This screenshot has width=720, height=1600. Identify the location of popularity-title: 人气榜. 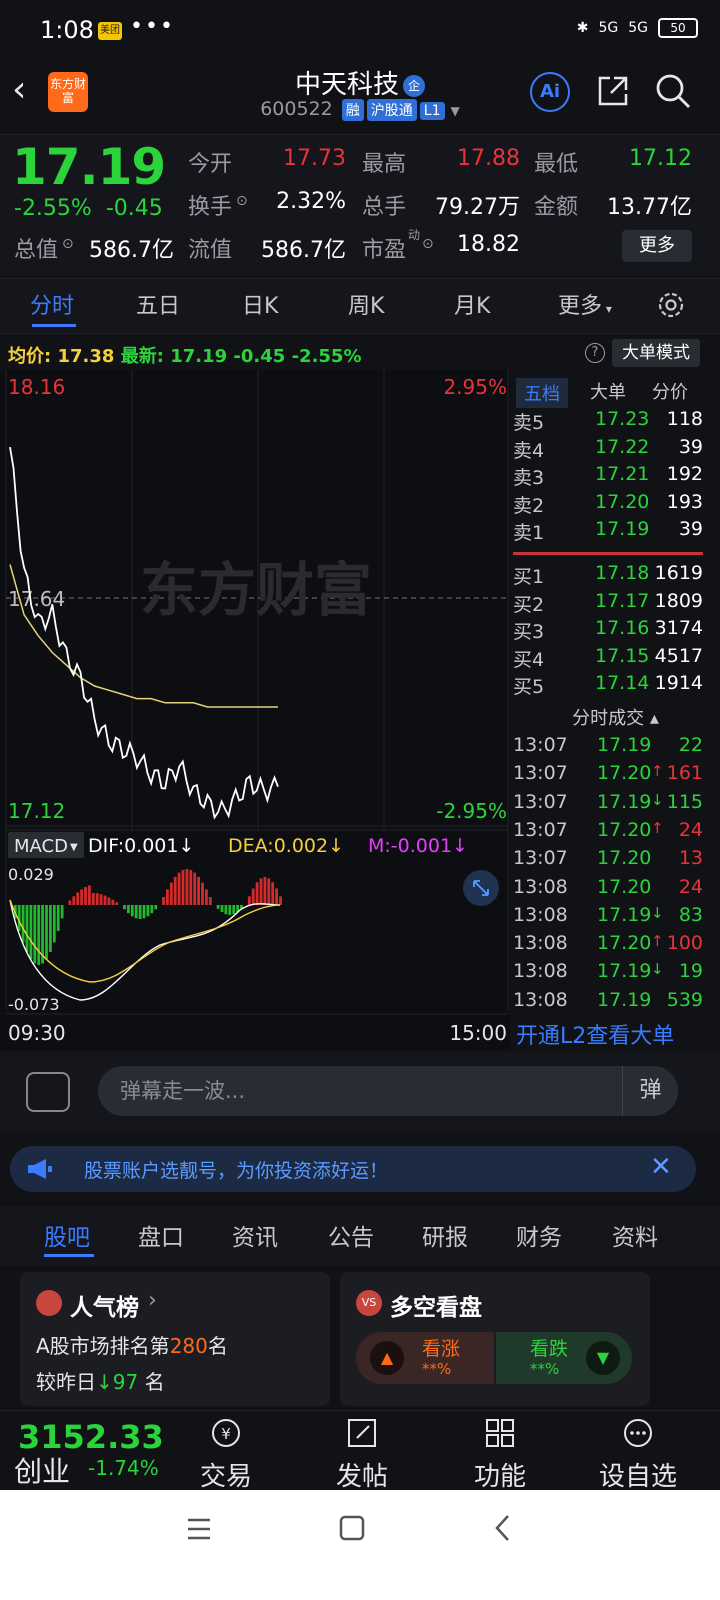
(104, 1308).